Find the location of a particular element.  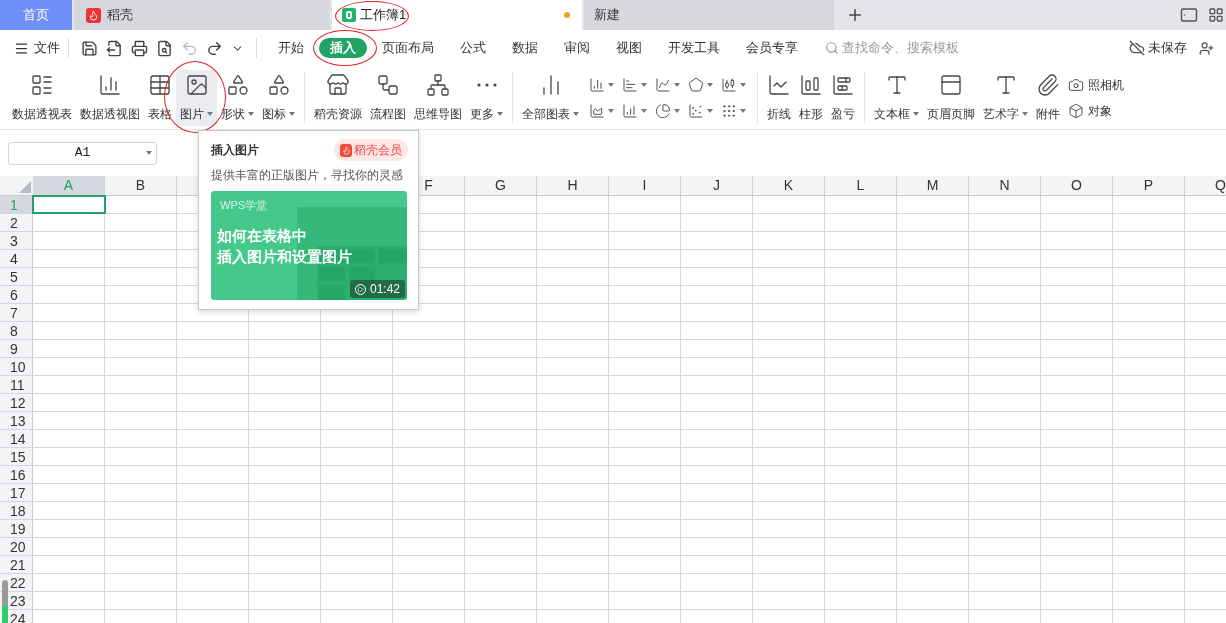

scroll-indicator is located at coordinates (5, 601).